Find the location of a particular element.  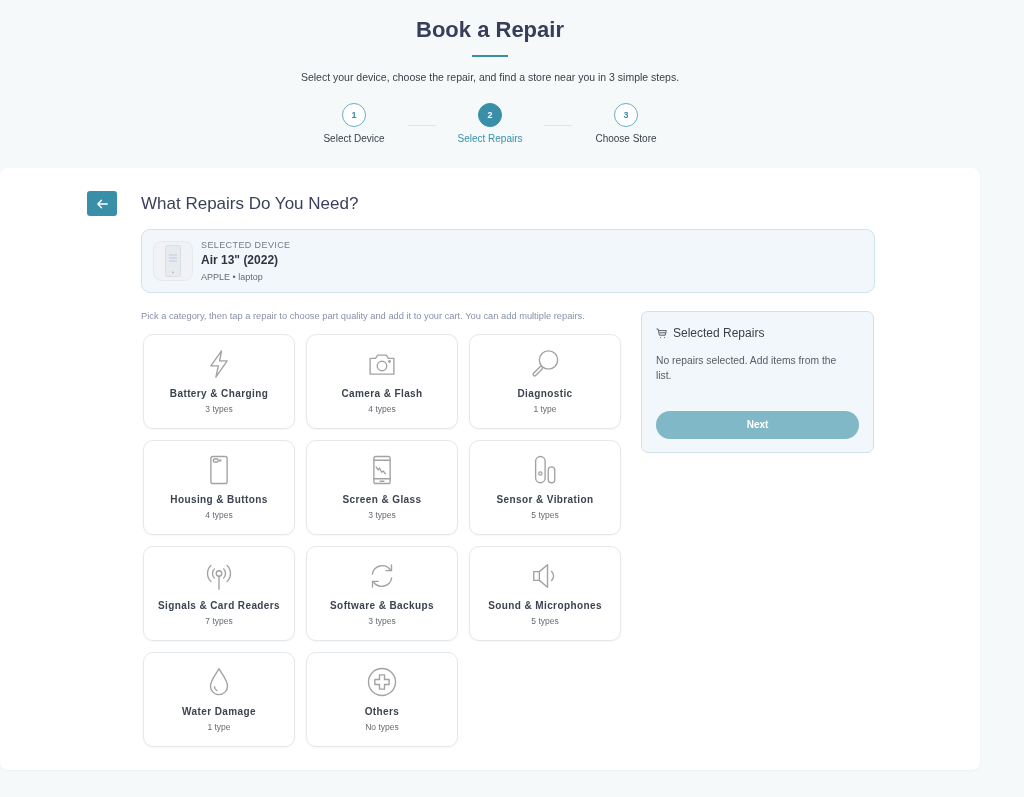

instruction-text: Pick a category, then tap a repair to choose part quality and add it to your cart. You can add multiple repairs. is located at coordinates (363, 316).